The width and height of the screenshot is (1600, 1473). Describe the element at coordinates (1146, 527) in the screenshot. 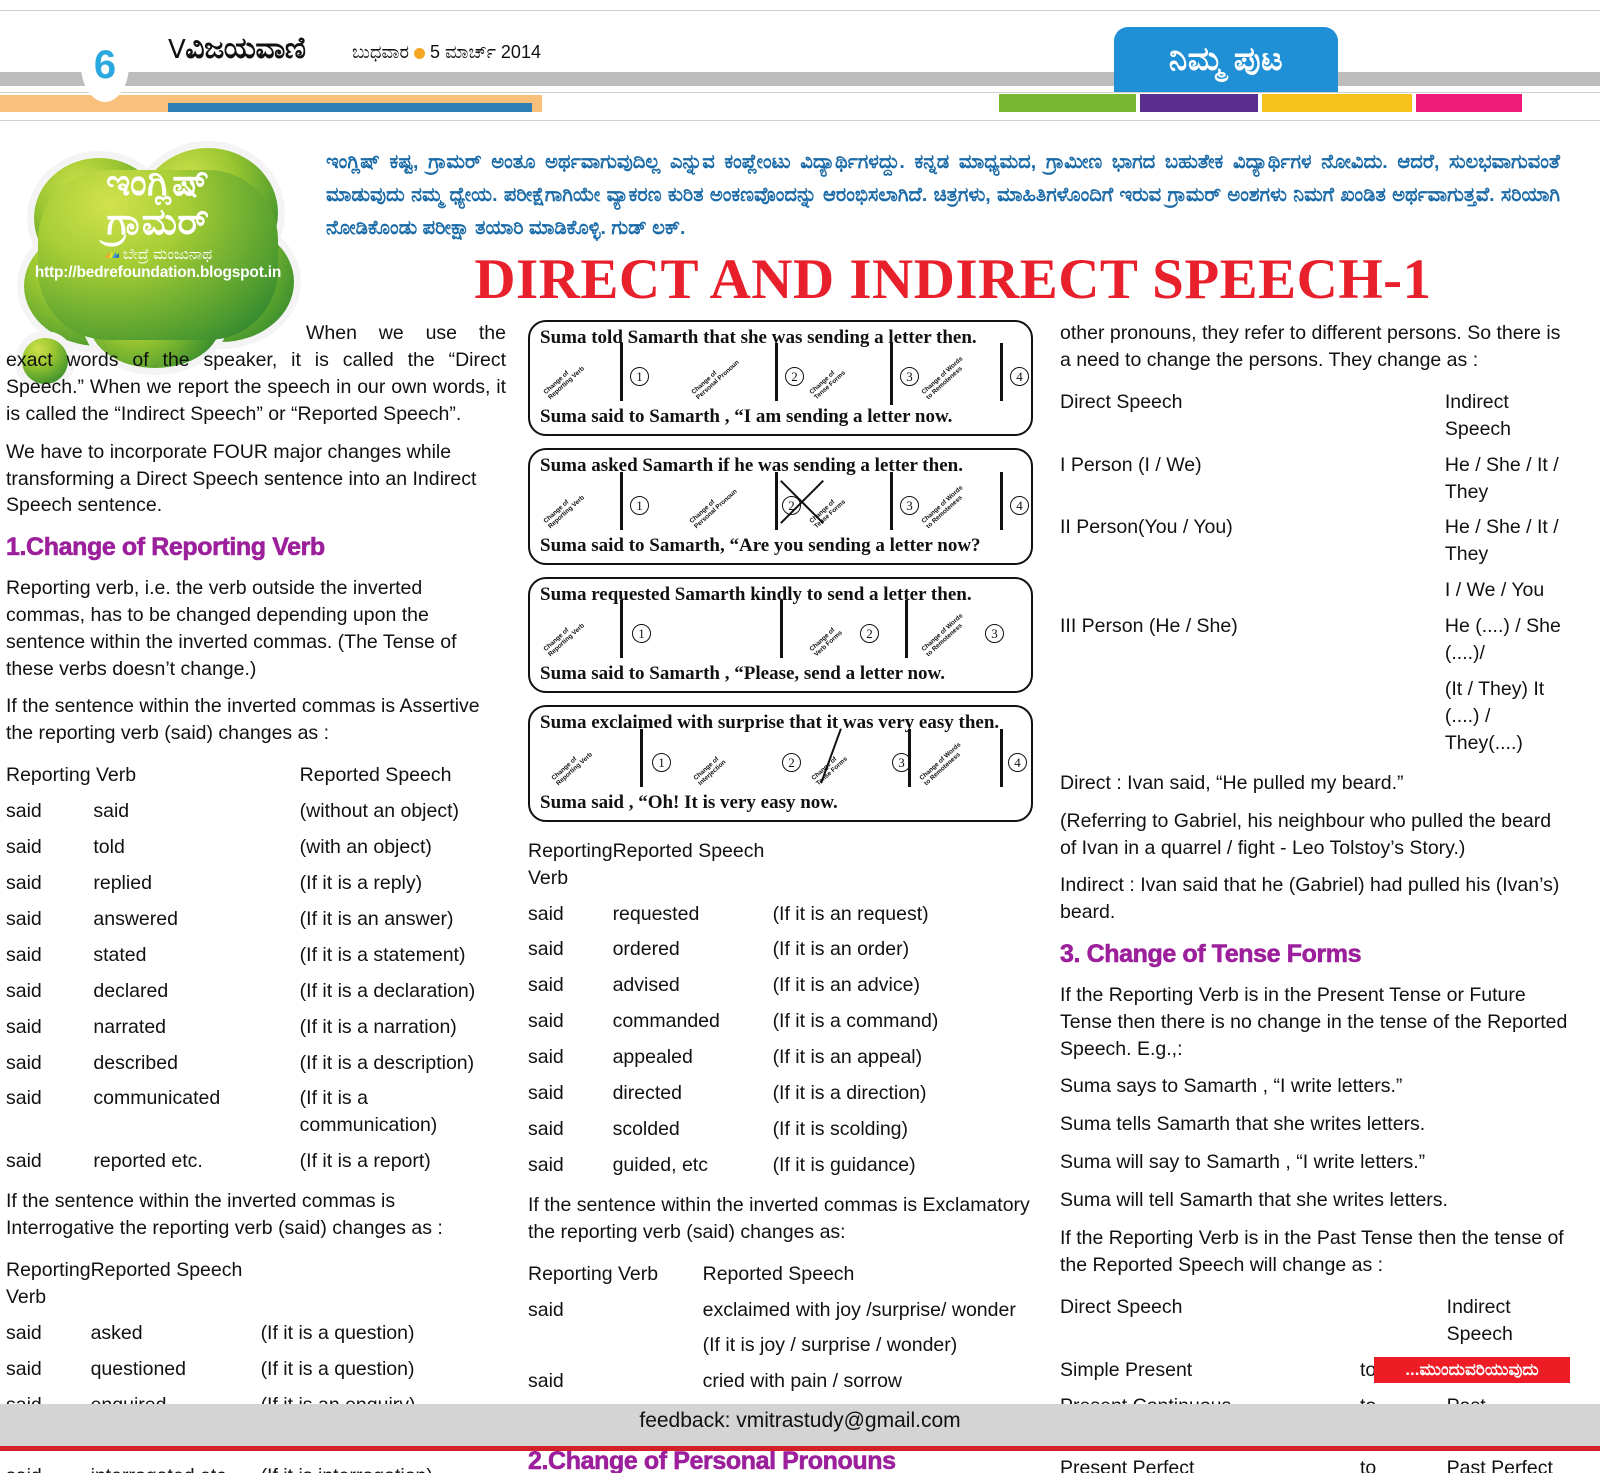

I see `table-cell: II Person(You / You)` at that location.